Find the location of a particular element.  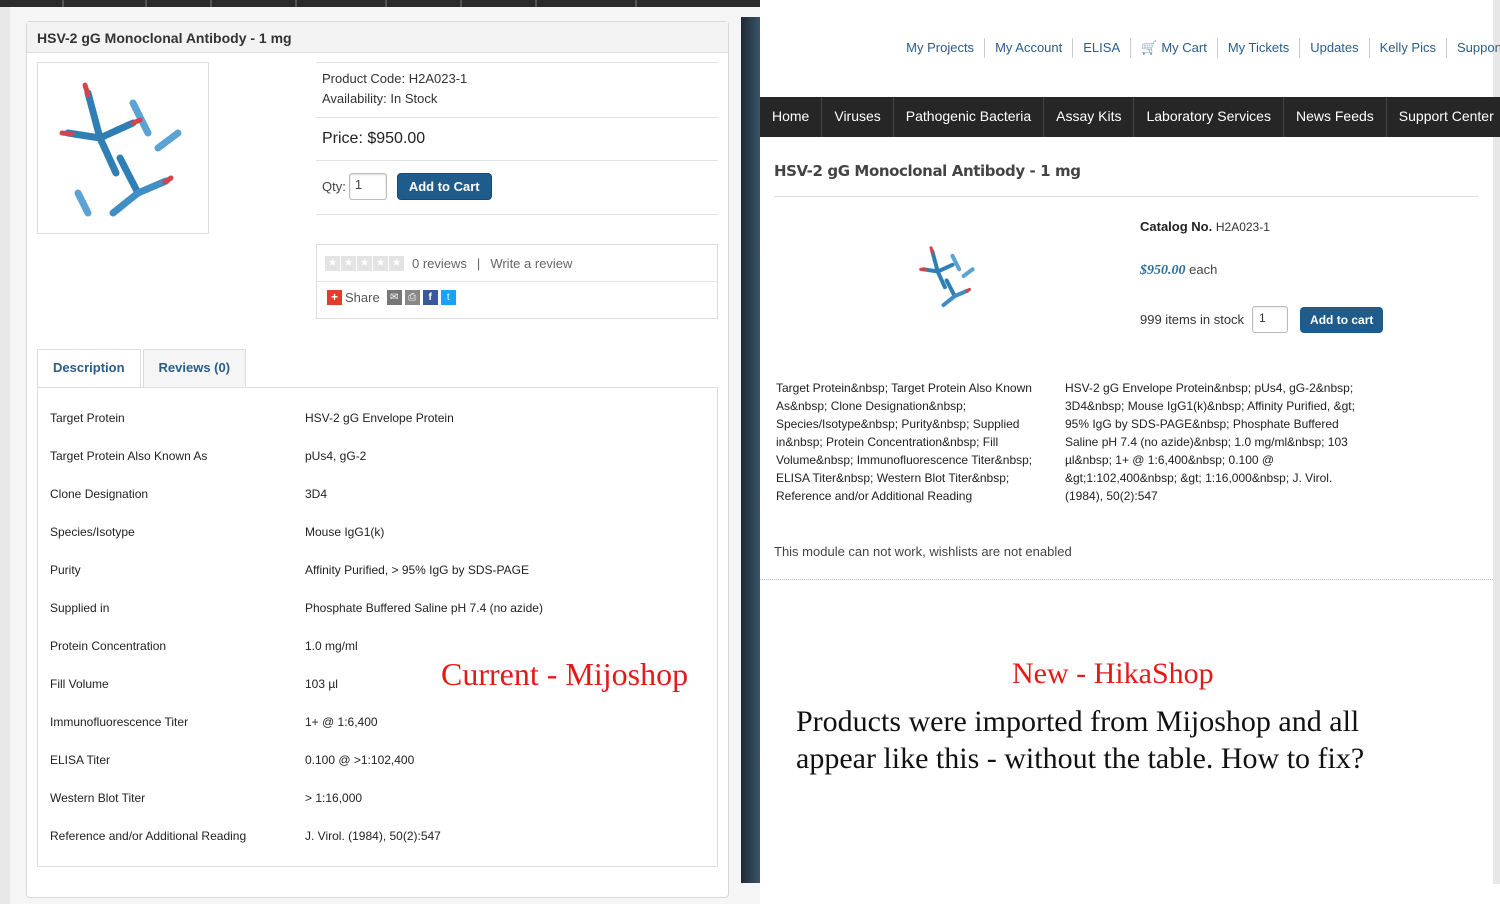

spec-key: Western Blot Titer is located at coordinates (98, 798).